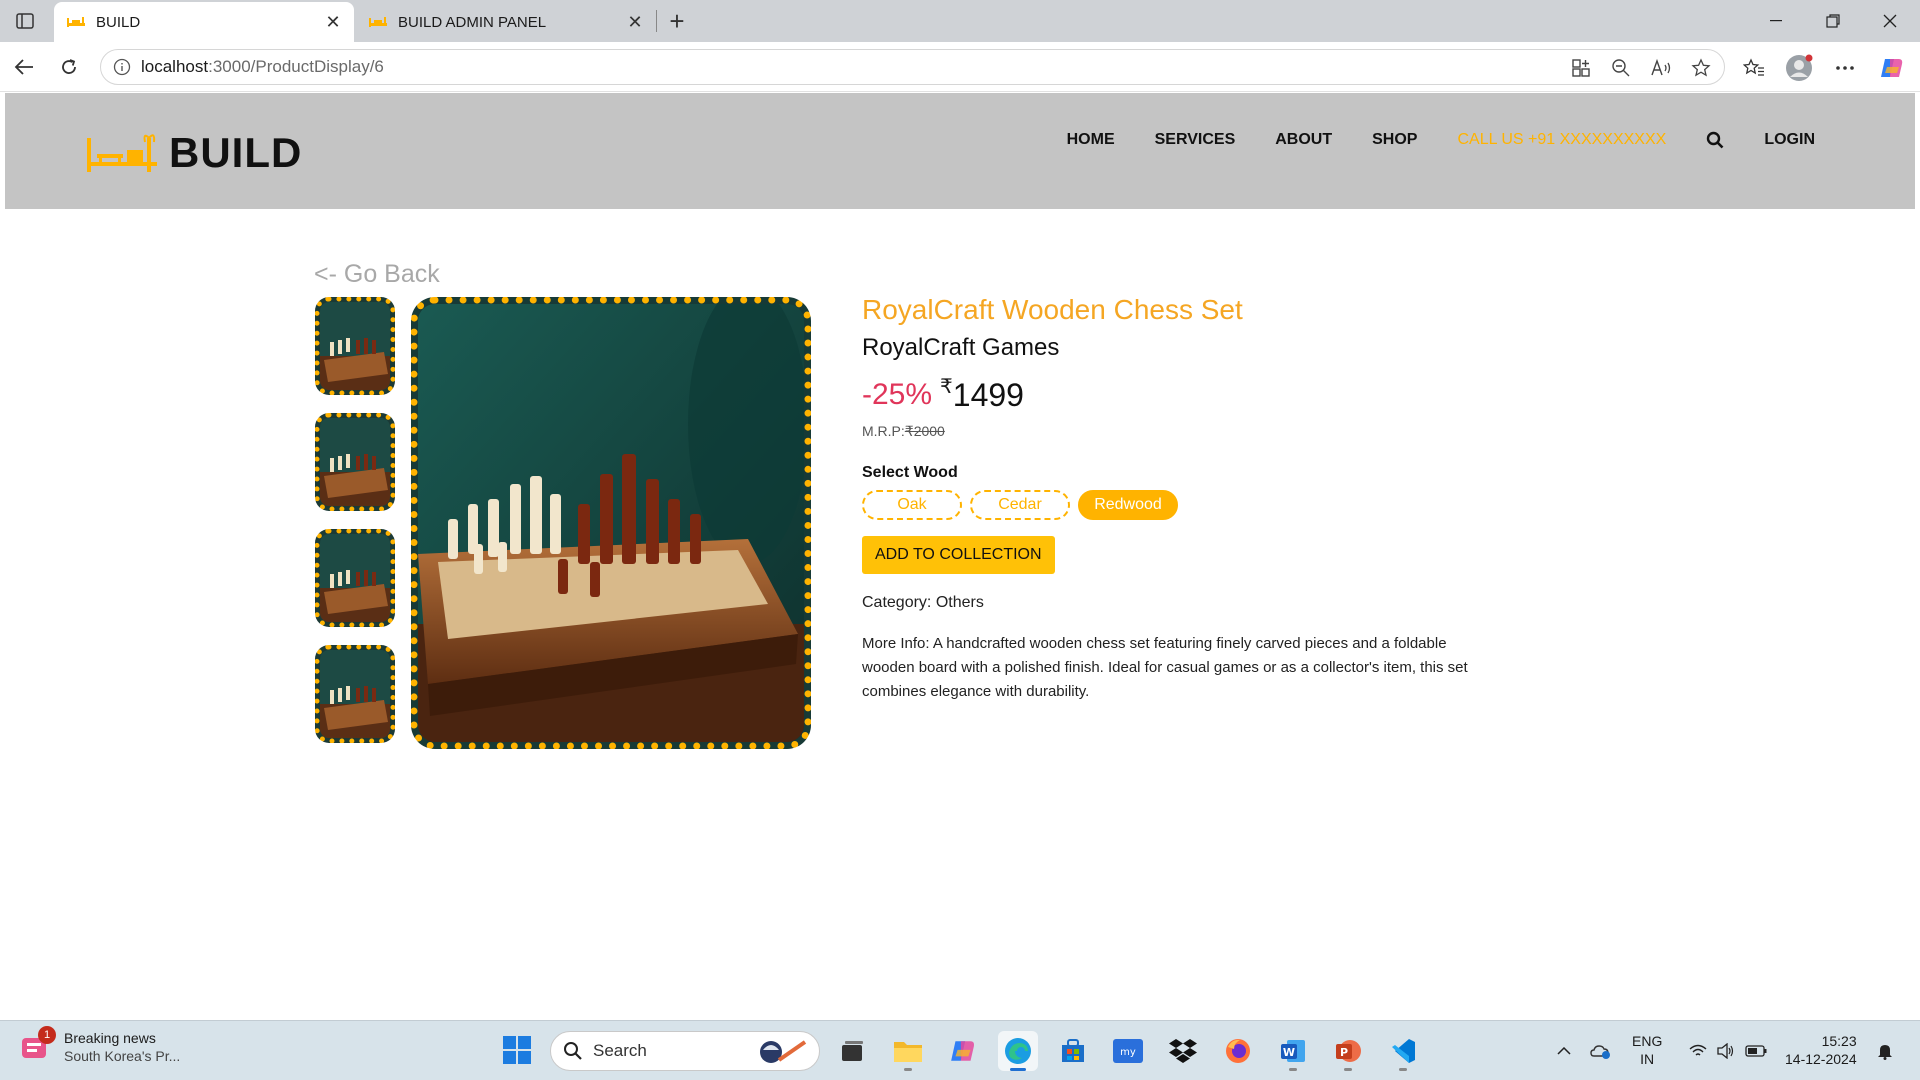 Image resolution: width=1920 pixels, height=1080 pixels. Describe the element at coordinates (1821, 1050) in the screenshot. I see `system-clock: 15:23 14-12-2024` at that location.